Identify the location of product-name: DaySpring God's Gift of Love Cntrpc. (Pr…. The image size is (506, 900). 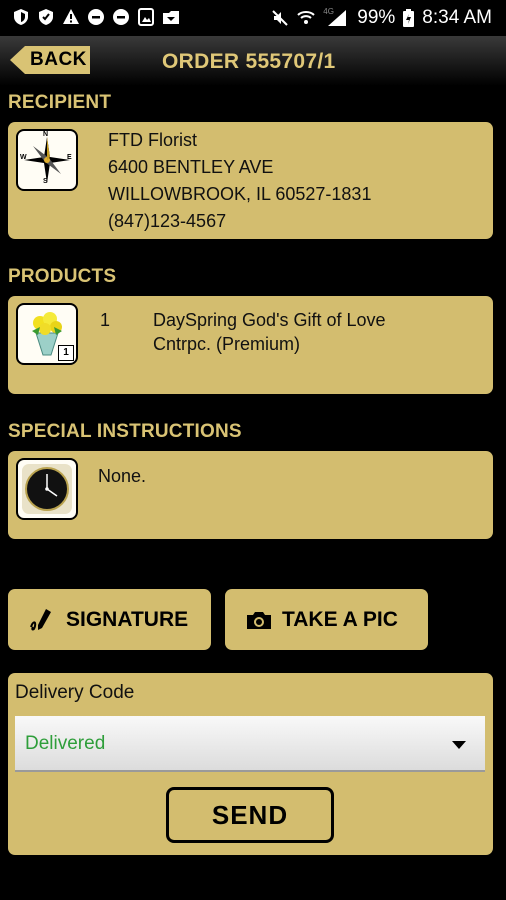
(269, 332).